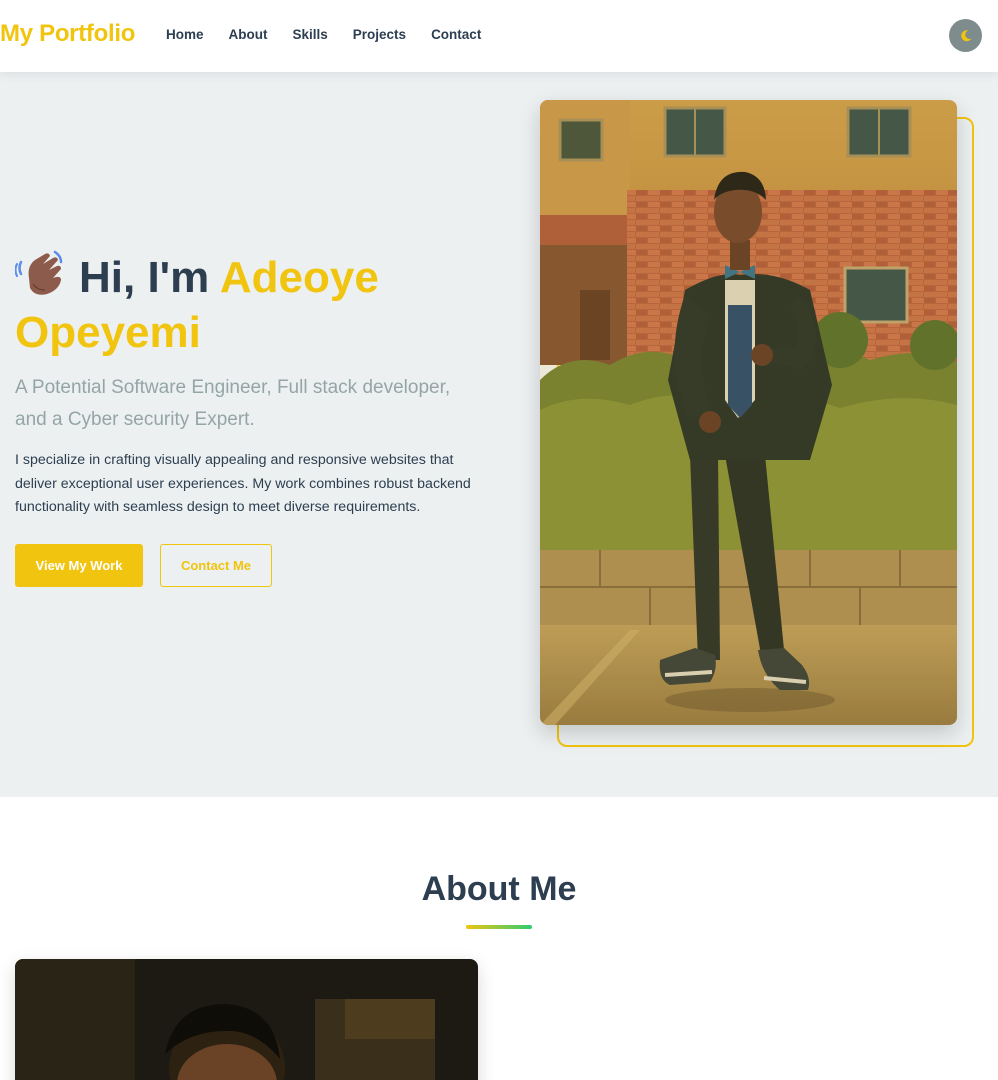 This screenshot has height=1080, width=998. What do you see at coordinates (499, 889) in the screenshot?
I see `about-section-title: About Me` at bounding box center [499, 889].